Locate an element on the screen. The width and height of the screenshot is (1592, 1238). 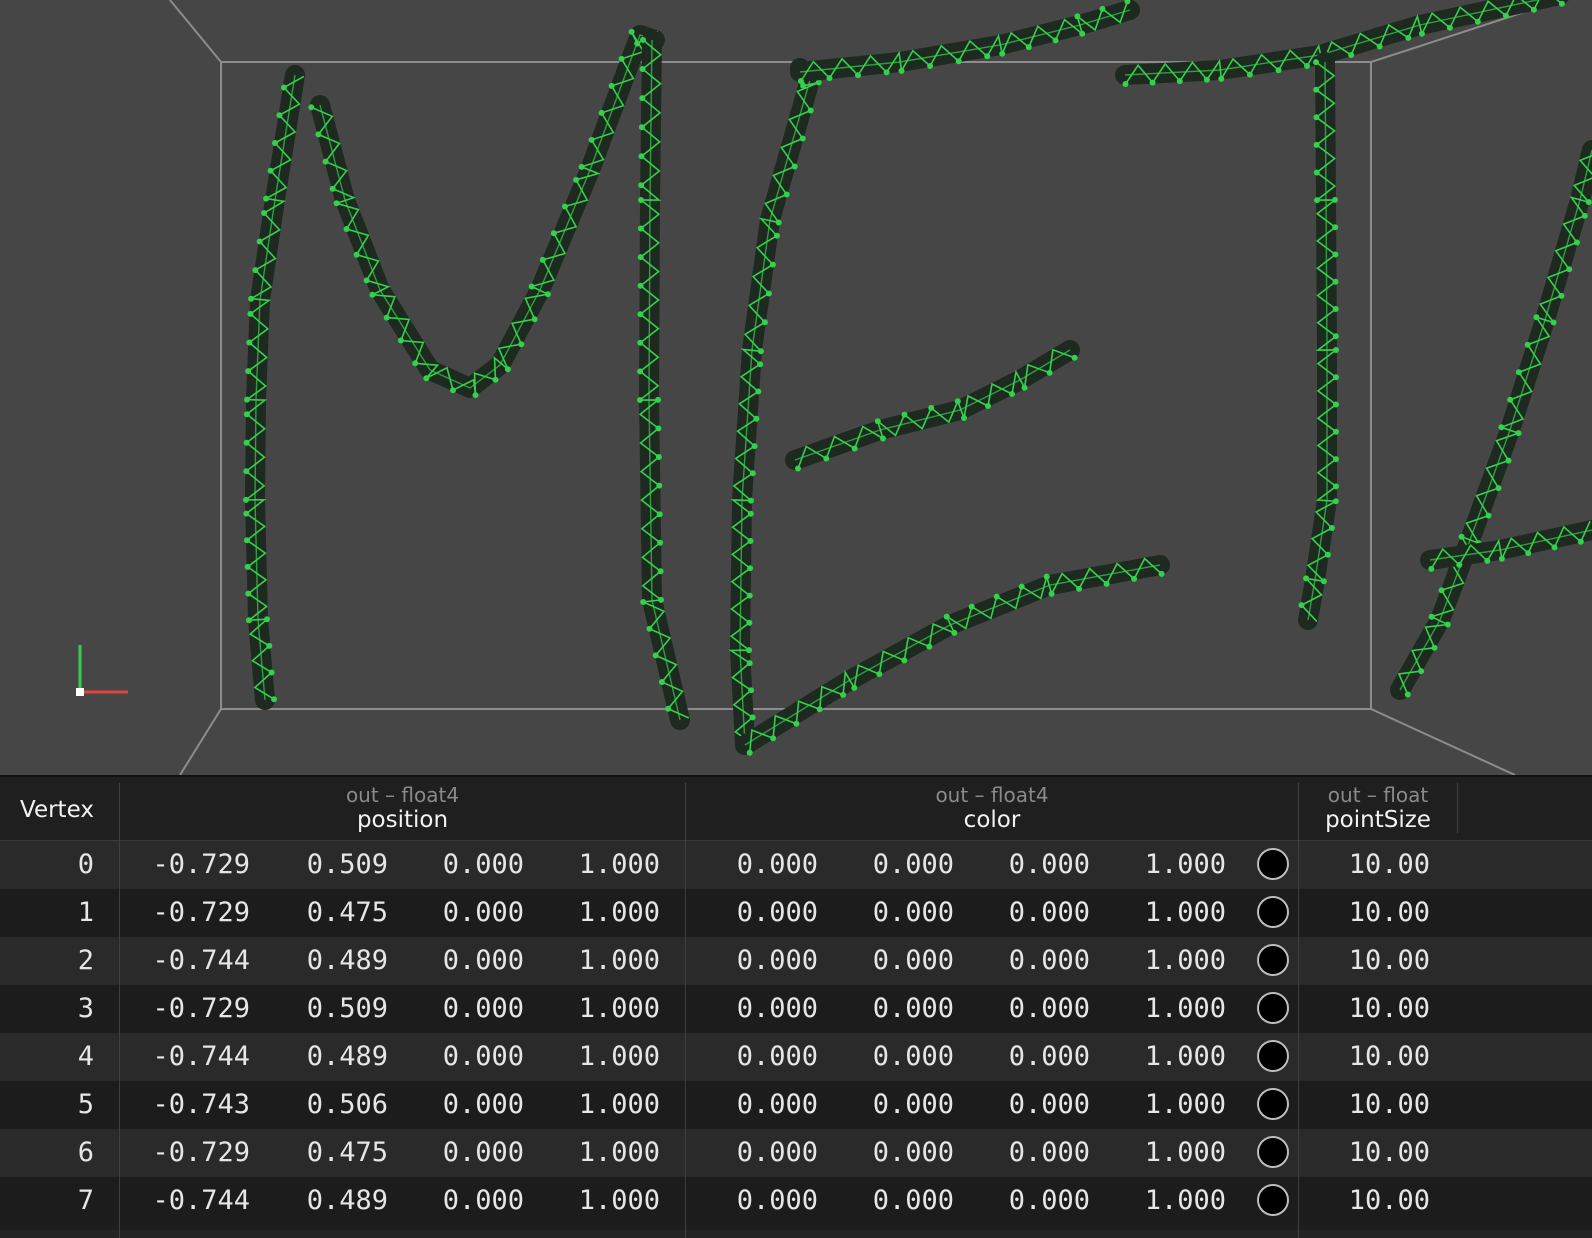
color-column-header: out – float4 color is located at coordinates (992, 810).